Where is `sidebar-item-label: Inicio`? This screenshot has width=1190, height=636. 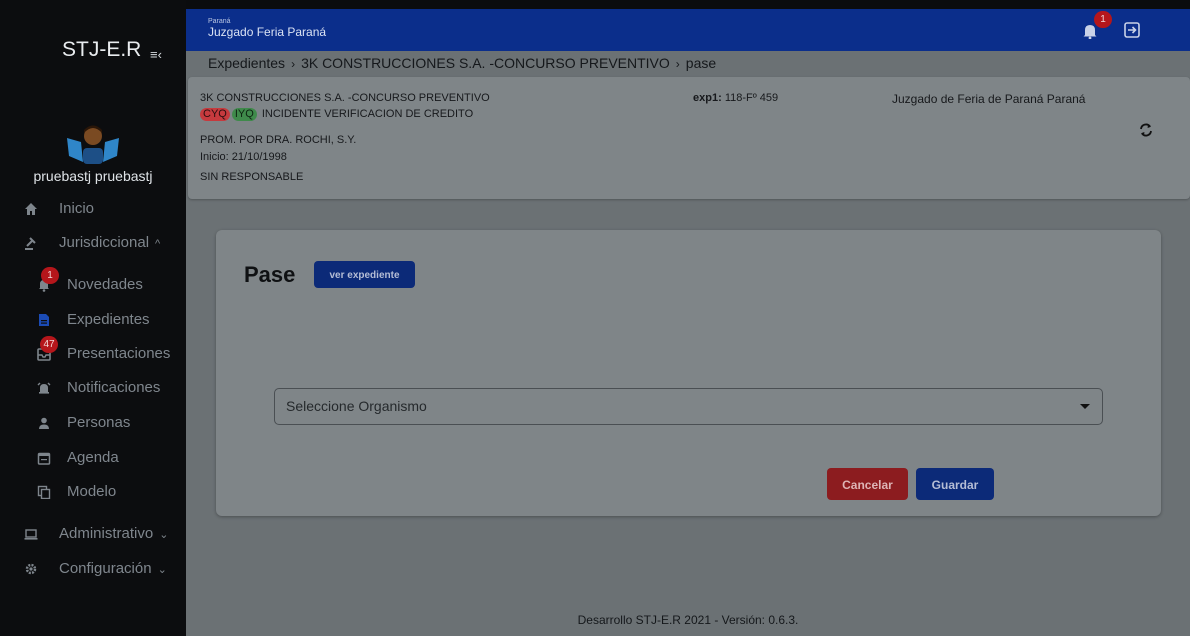 sidebar-item-label: Inicio is located at coordinates (77, 208).